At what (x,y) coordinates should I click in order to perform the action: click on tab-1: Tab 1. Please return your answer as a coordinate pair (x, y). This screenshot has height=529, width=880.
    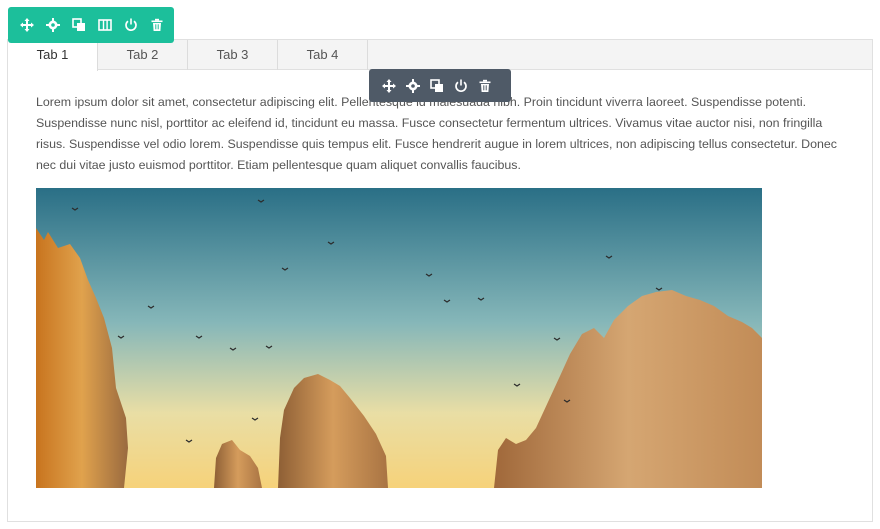
    Looking at the image, I should click on (53, 55).